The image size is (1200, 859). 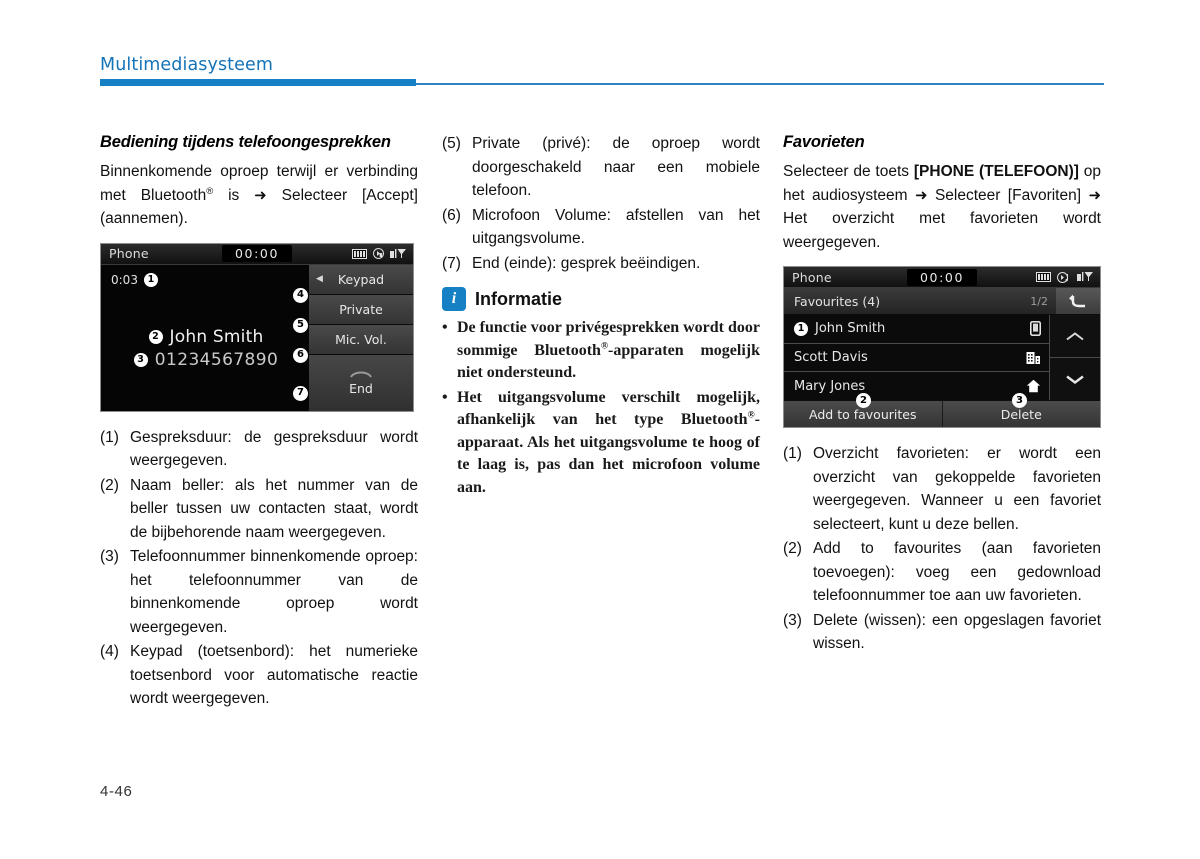 What do you see at coordinates (1033, 386) in the screenshot?
I see `home-icon` at bounding box center [1033, 386].